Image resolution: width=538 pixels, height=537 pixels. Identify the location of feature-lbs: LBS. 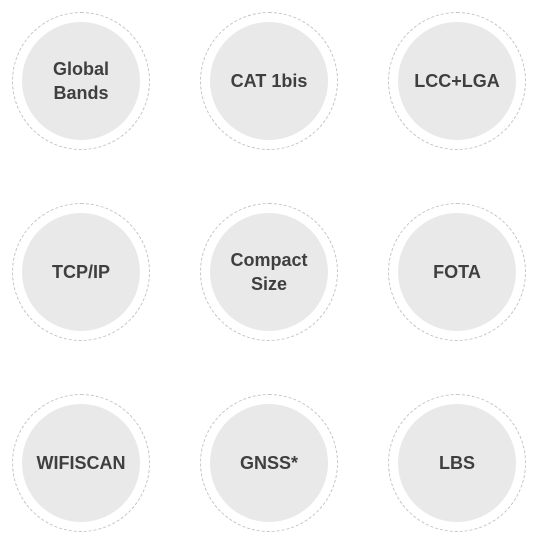
(457, 463).